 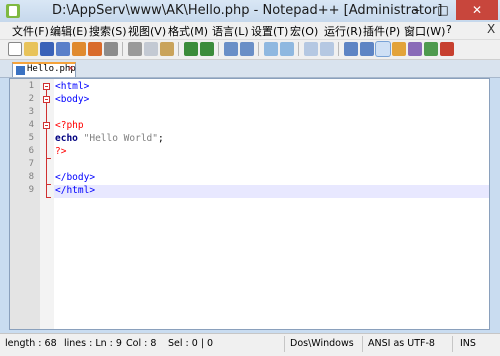 I want to click on zoom-in-icon, so click(x=271, y=49).